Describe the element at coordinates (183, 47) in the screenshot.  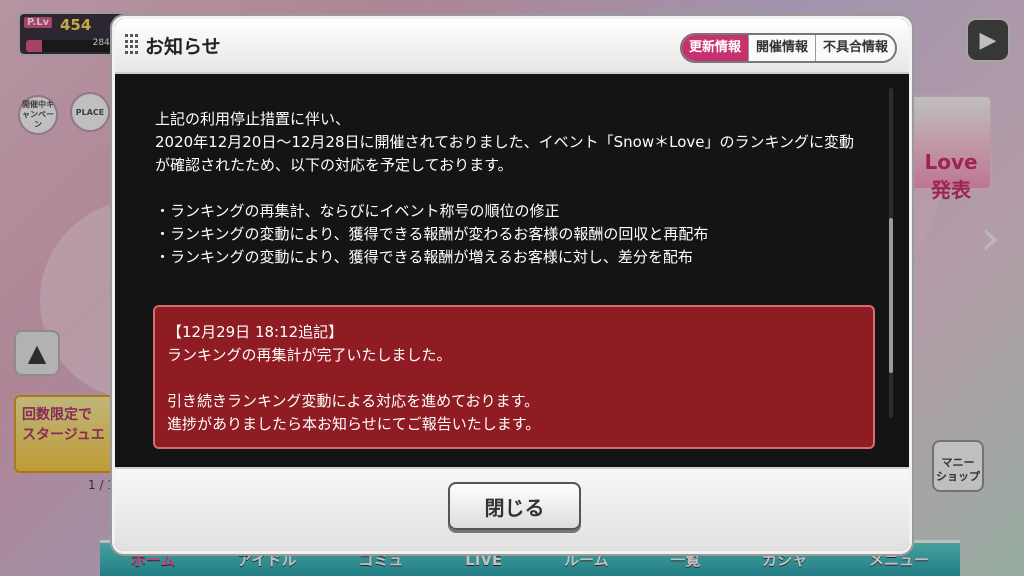
I see `dialog-title: お知らせ` at that location.